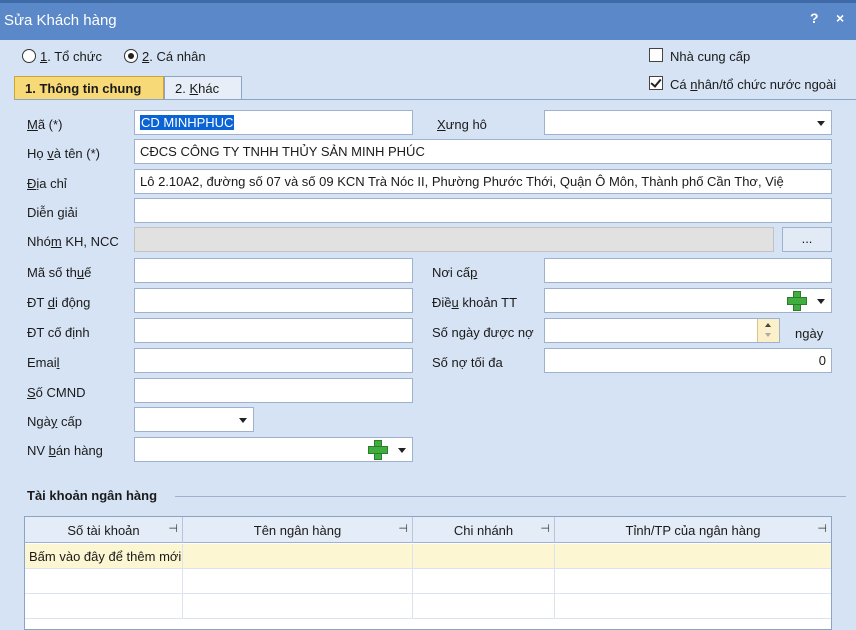 Image resolution: width=856 pixels, height=630 pixels. I want to click on new-row-prompt: Bấm vào đây để thêm mới, so click(104, 556).